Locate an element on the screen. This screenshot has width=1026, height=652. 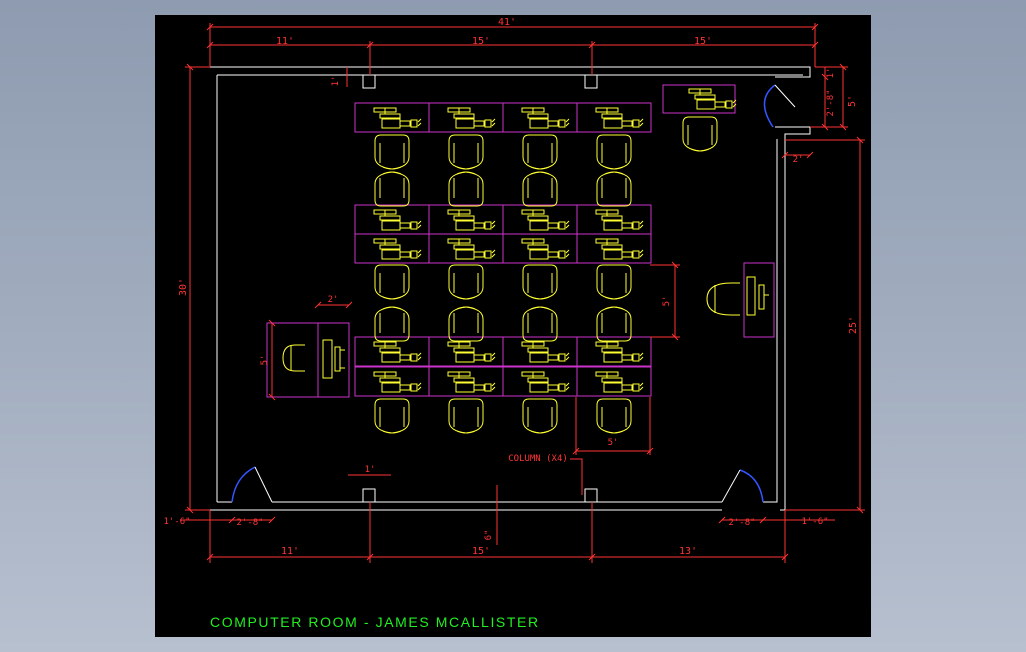
dim-bottom-right-door-offset: 1'-6" is located at coordinates (814, 522).